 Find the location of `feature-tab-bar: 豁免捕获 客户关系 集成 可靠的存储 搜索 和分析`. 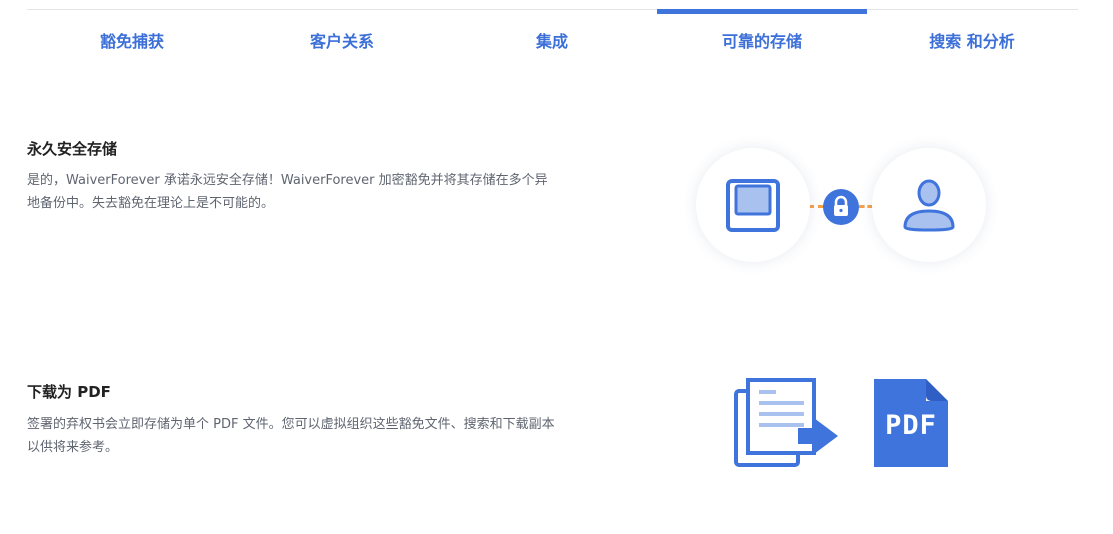

feature-tab-bar: 豁免捕获 客户关系 集成 可靠的存储 搜索 和分析 is located at coordinates (552, 40).